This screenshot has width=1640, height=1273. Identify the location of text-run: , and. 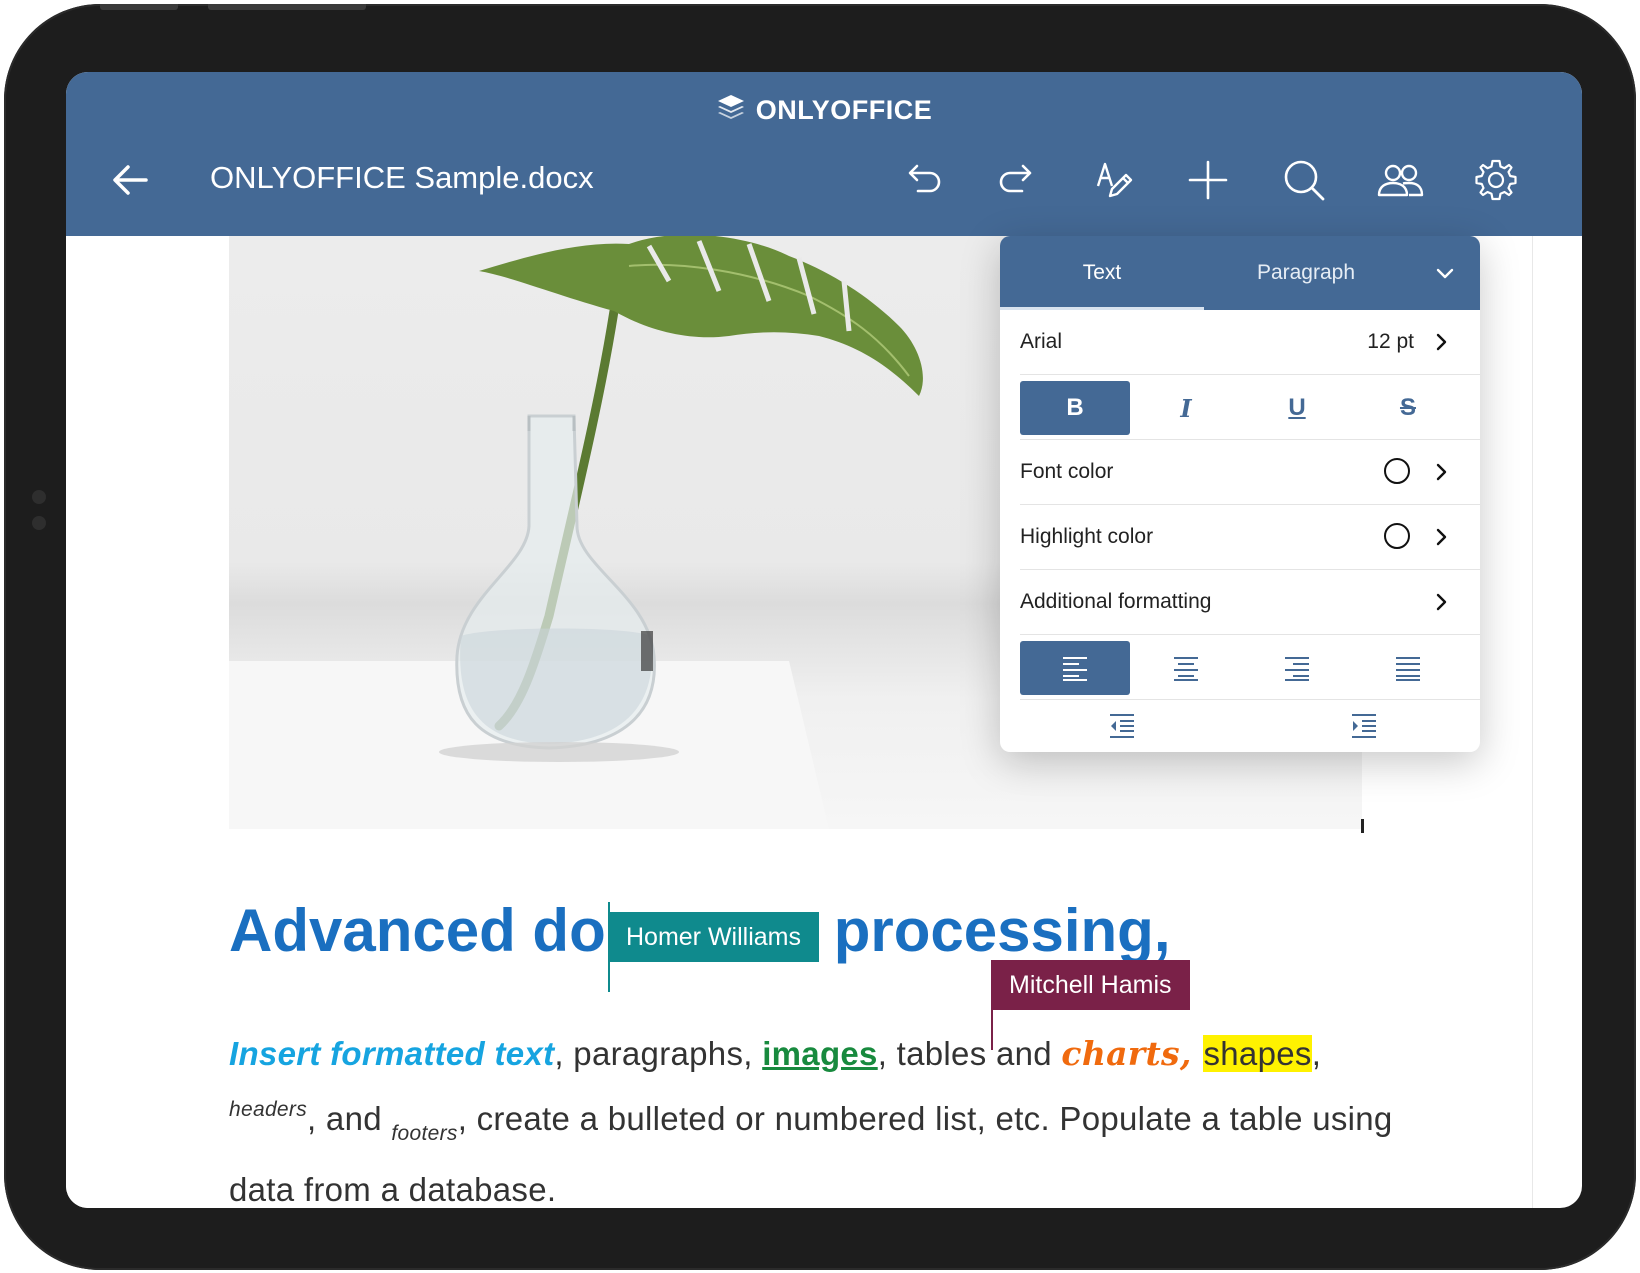
(349, 1118).